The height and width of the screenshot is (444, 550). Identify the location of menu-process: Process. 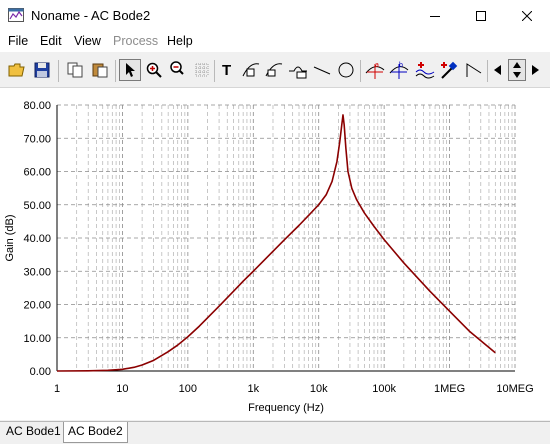
(135, 41).